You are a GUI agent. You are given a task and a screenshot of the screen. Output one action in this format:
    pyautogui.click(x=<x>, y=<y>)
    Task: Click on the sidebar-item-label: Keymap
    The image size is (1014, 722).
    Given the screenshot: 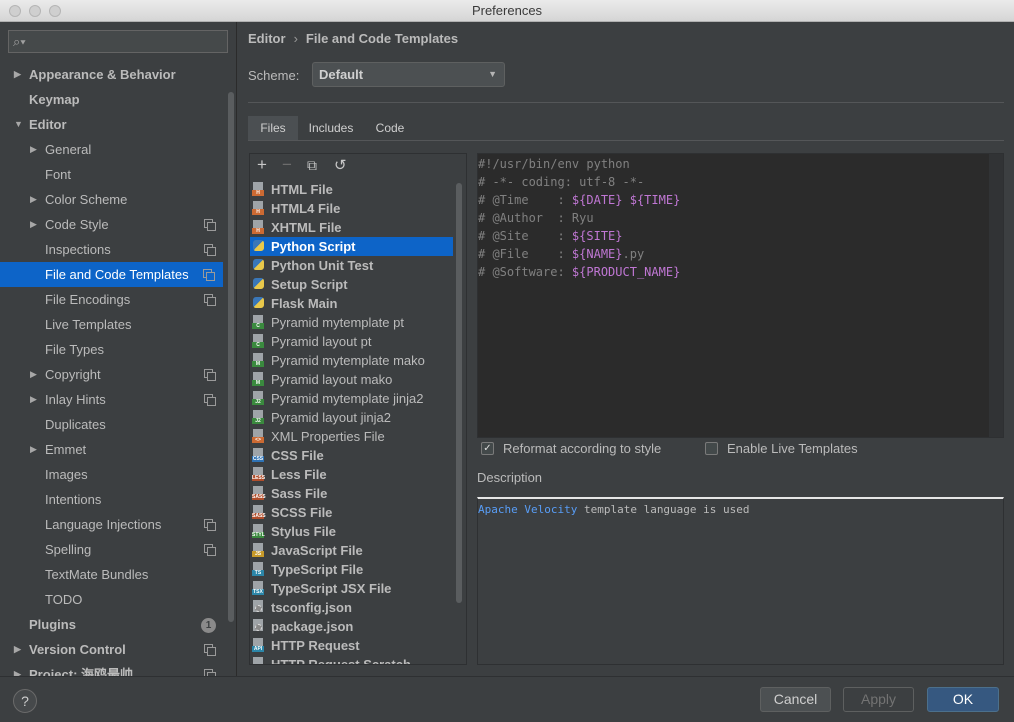 What is the action you would take?
    pyautogui.click(x=54, y=99)
    